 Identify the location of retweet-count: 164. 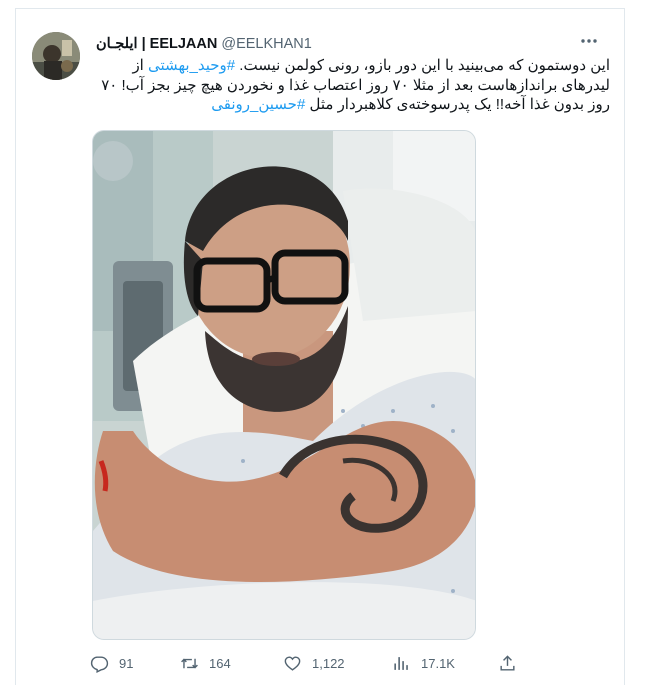
(220, 663).